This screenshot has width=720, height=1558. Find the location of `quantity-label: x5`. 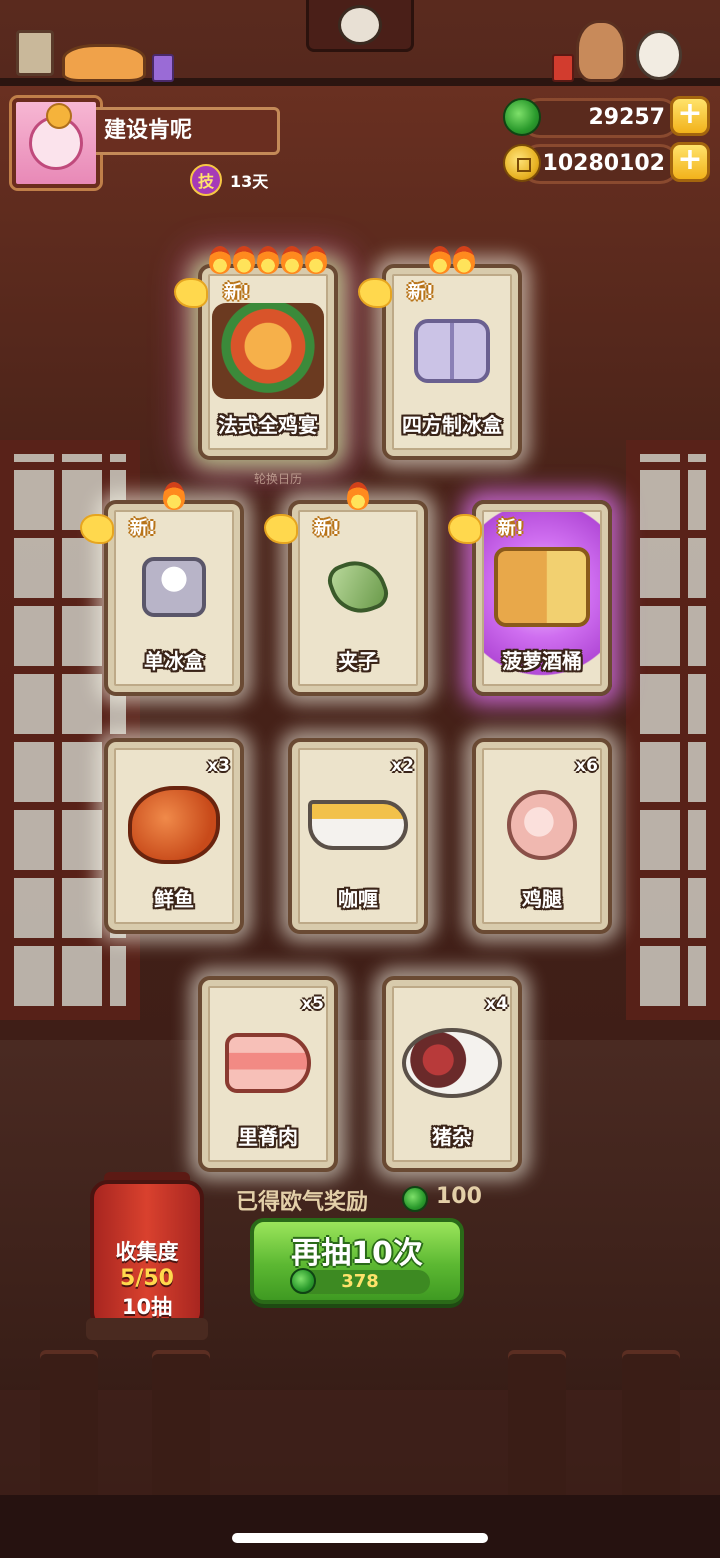

quantity-label: x5 is located at coordinates (312, 1004).